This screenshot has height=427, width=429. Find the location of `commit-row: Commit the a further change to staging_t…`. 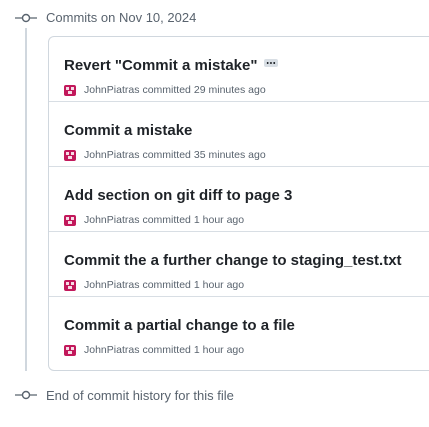

commit-row: Commit the a further change to staging_t… is located at coordinates (239, 264).